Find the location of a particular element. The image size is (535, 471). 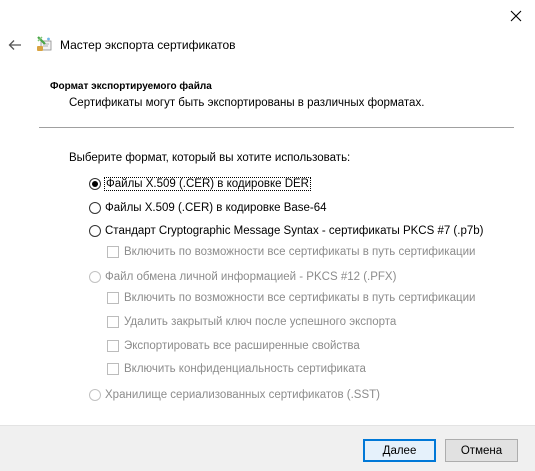

back-arrow-icon is located at coordinates (14, 45).